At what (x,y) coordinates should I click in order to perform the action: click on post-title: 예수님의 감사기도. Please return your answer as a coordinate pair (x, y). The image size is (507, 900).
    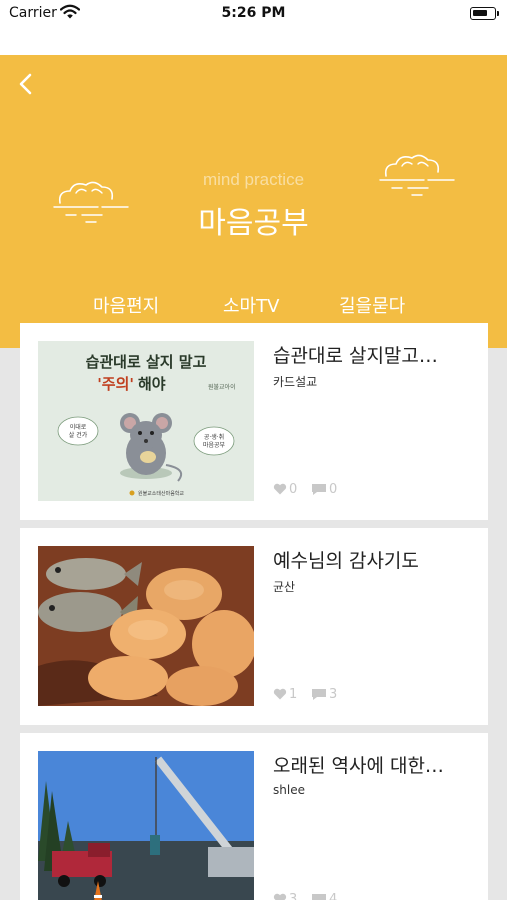
    Looking at the image, I should click on (373, 559).